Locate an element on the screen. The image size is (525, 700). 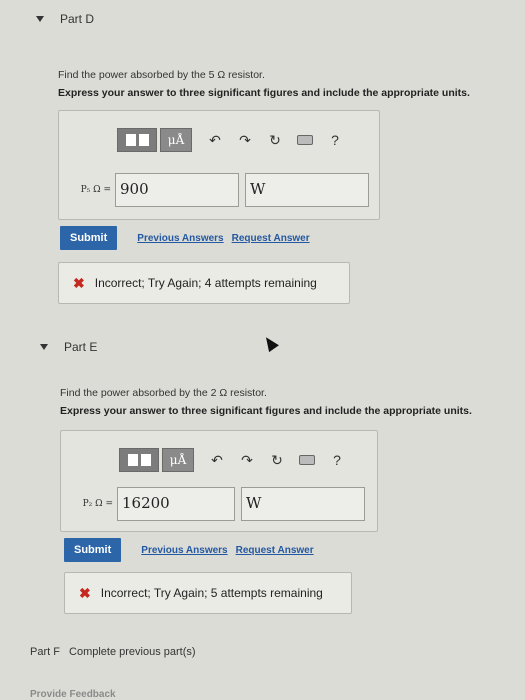
part-e-input-row: P₂ Ω = 16200 W is located at coordinates (218, 504).